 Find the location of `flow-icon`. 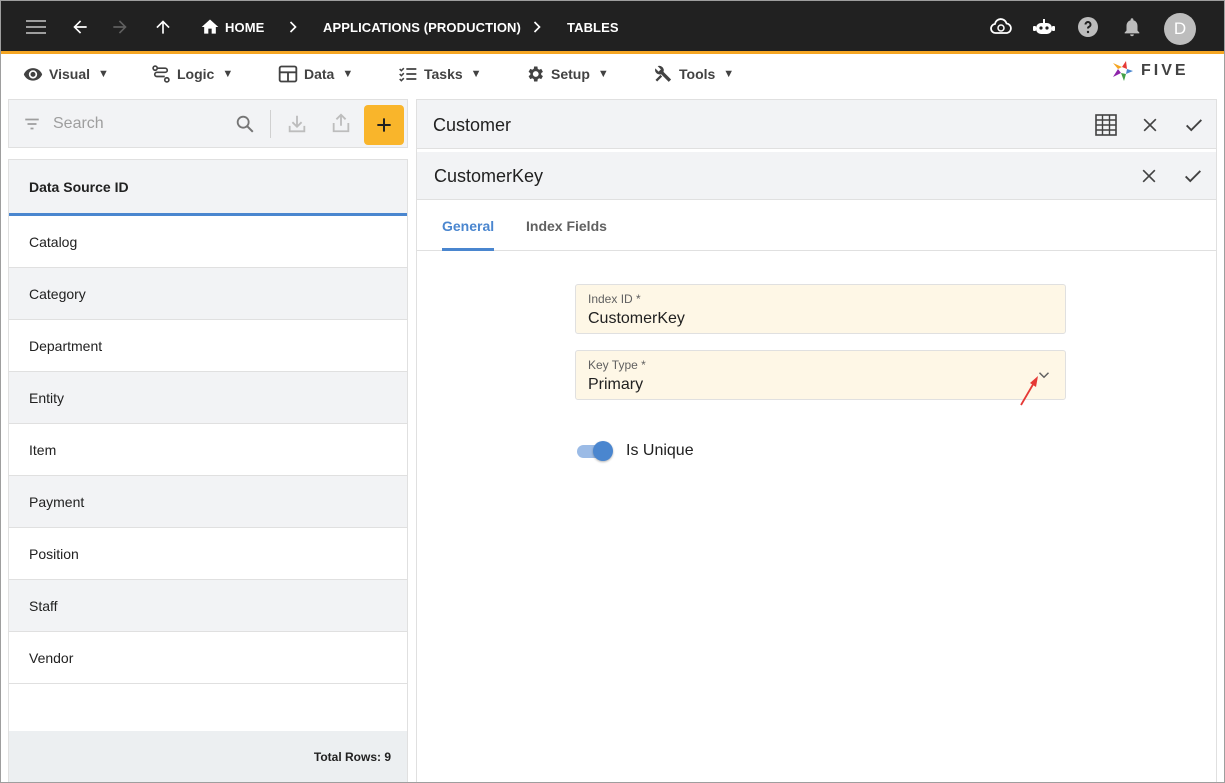

flow-icon is located at coordinates (161, 74).